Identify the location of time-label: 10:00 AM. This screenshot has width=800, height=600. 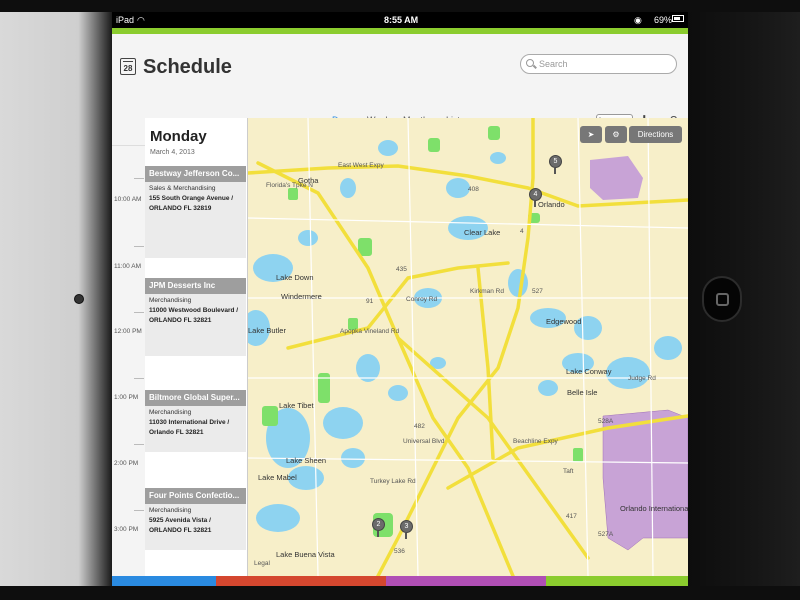
(128, 199).